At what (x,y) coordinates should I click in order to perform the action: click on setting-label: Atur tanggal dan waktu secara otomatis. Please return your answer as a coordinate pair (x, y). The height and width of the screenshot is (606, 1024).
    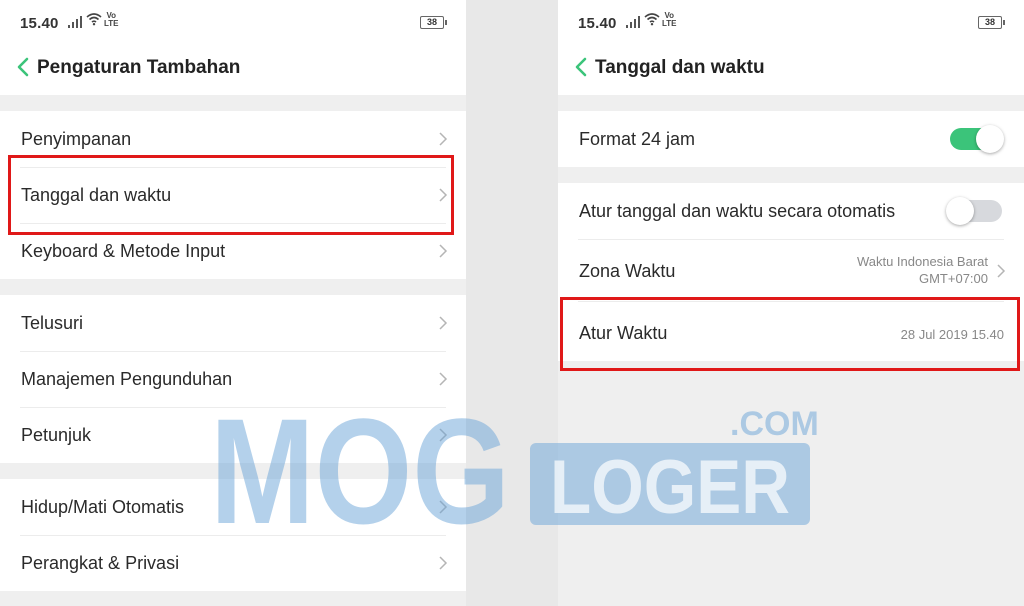
    Looking at the image, I should click on (737, 211).